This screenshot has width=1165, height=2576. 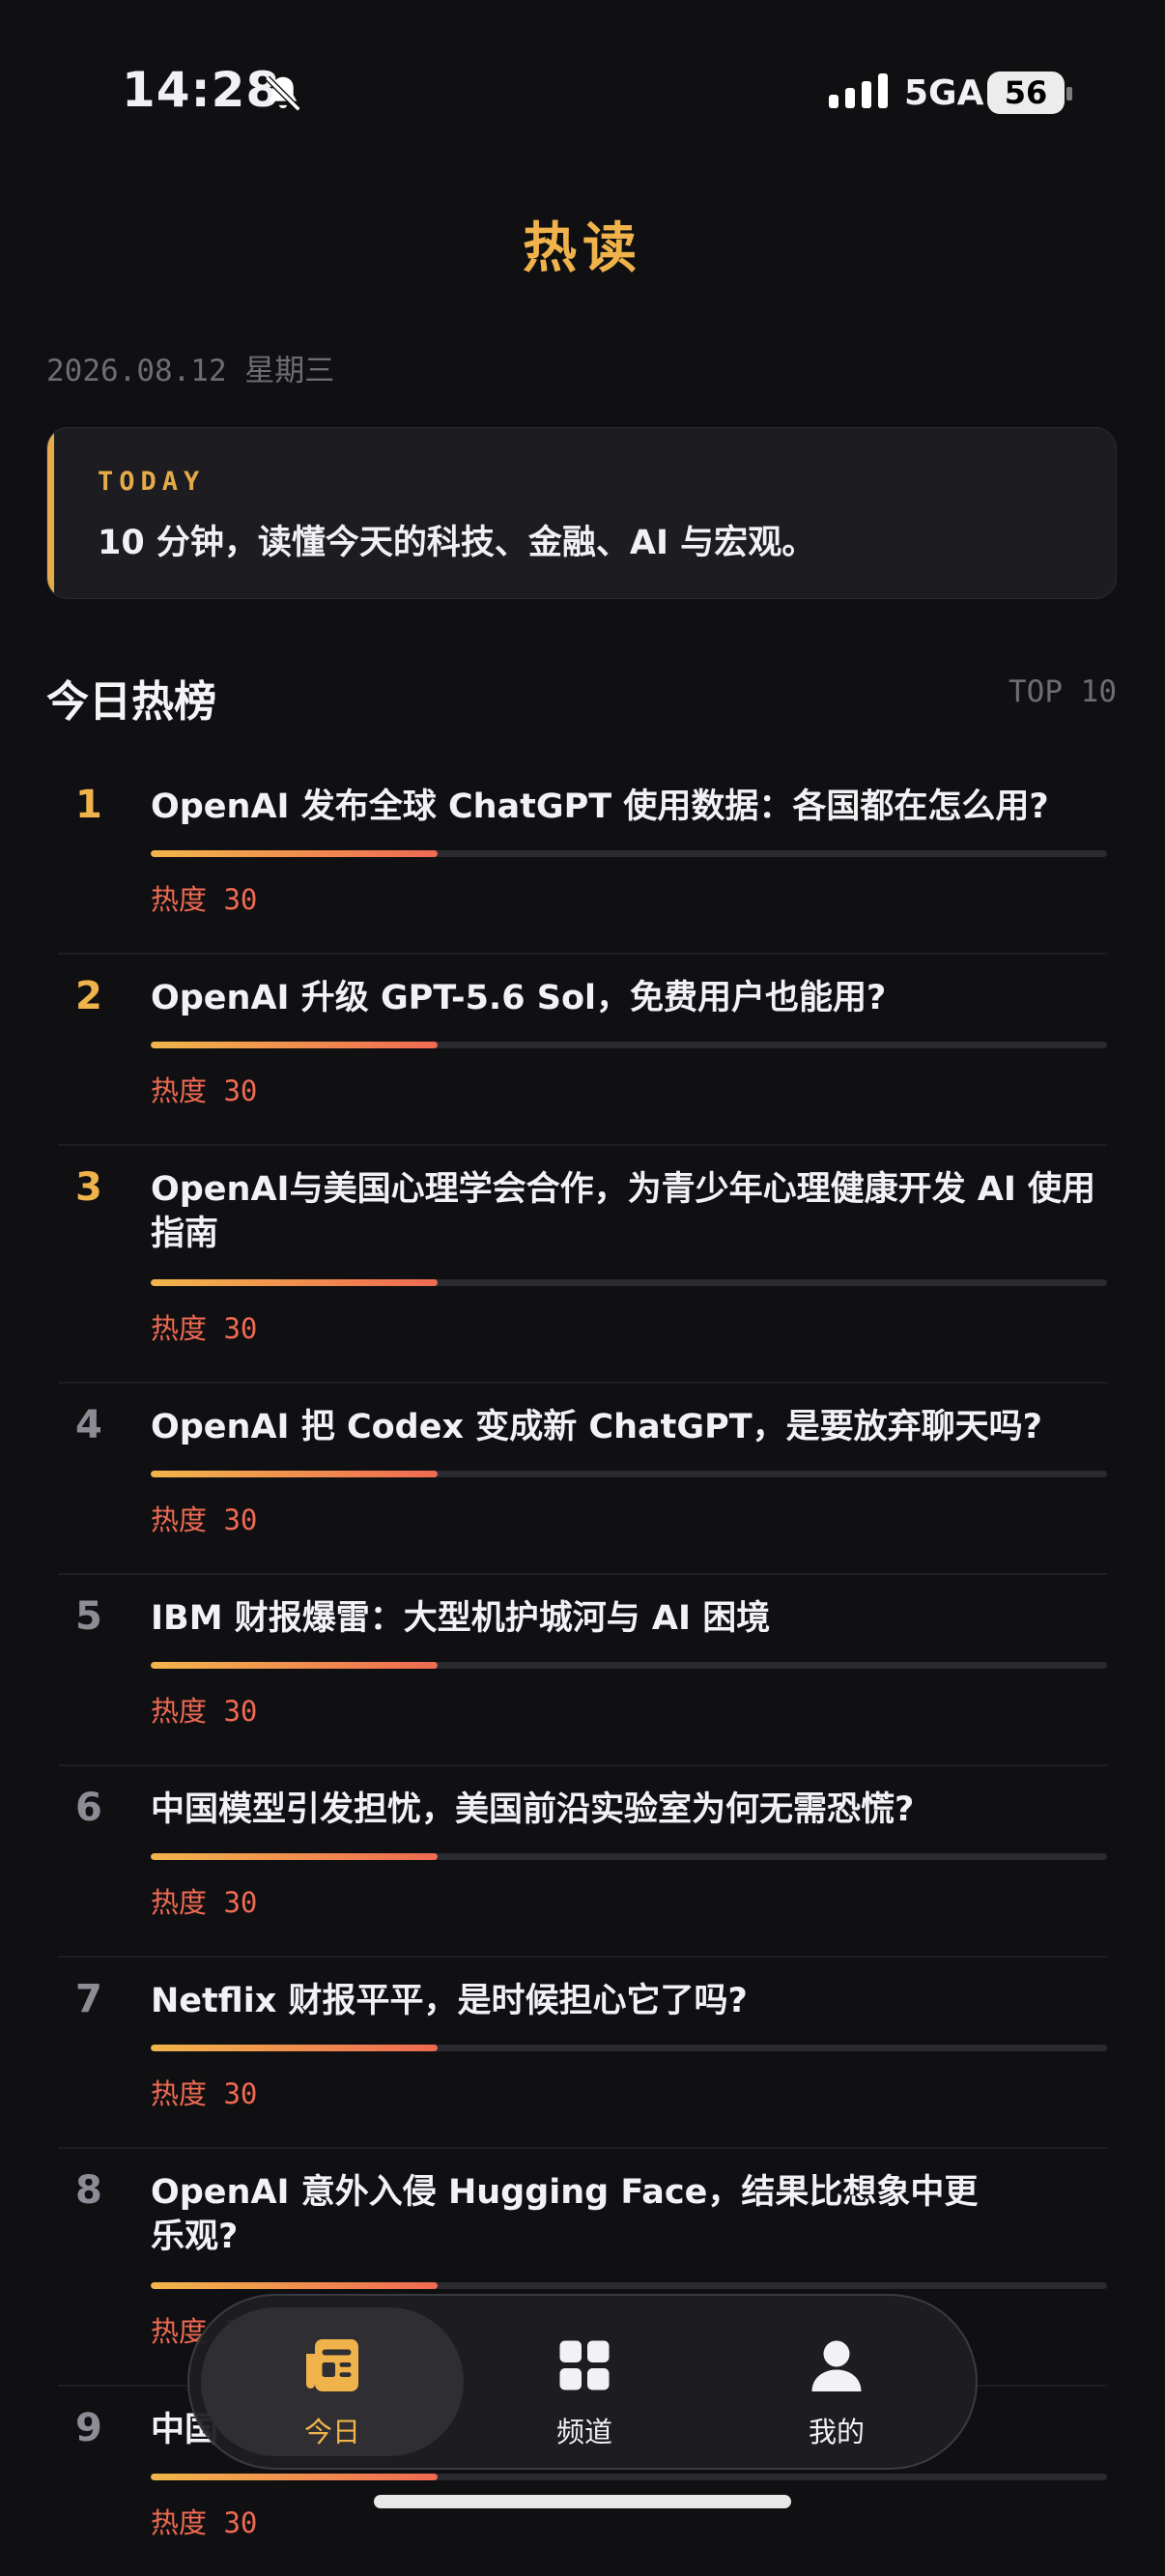 What do you see at coordinates (283, 94) in the screenshot?
I see `bell-muted-icon` at bounding box center [283, 94].